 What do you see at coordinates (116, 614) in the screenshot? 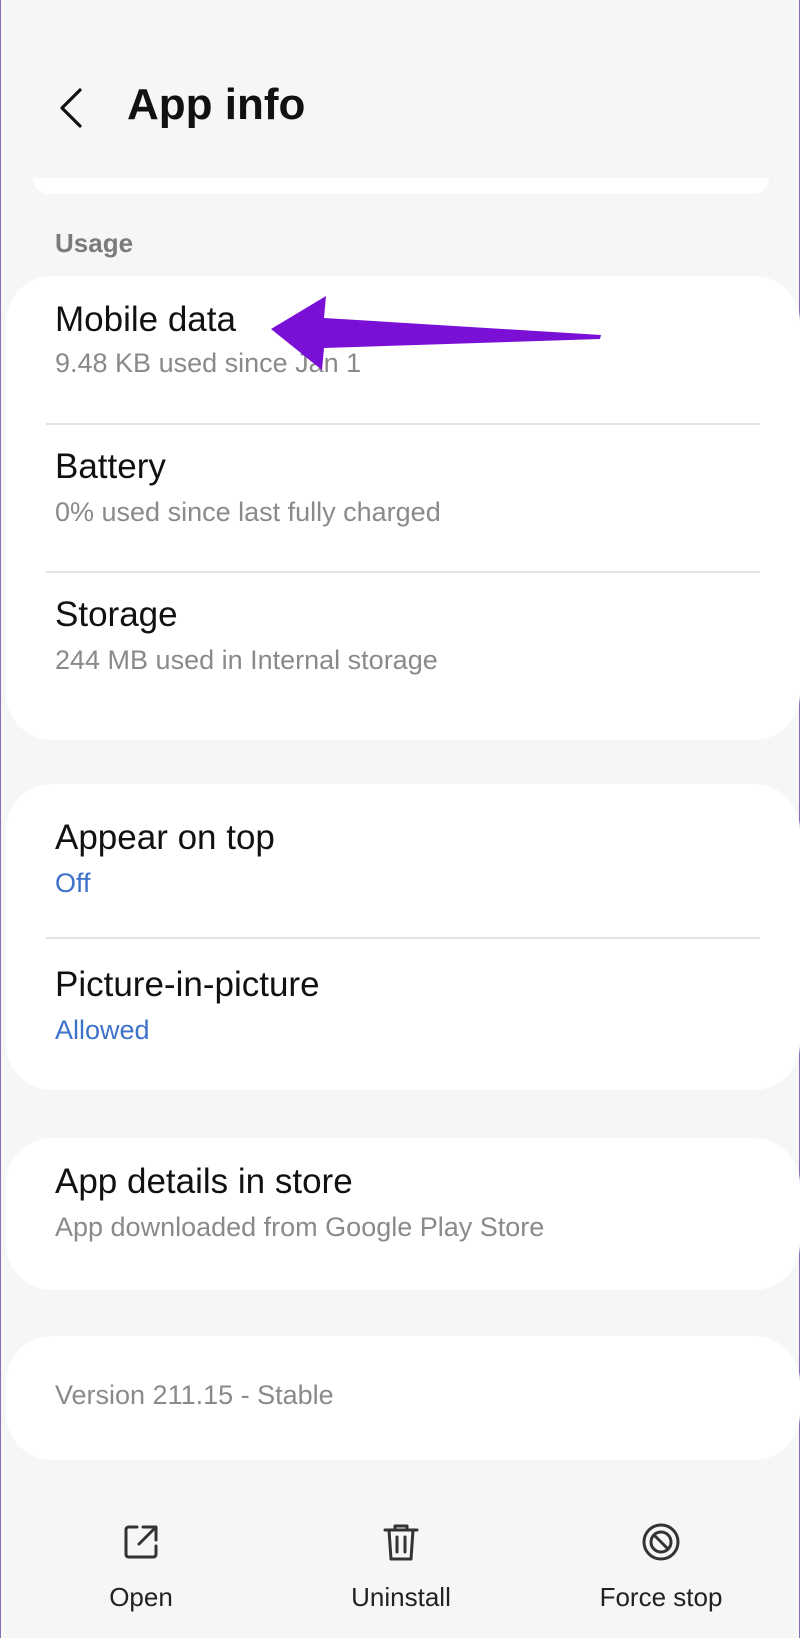
I see `item-title: Storage` at bounding box center [116, 614].